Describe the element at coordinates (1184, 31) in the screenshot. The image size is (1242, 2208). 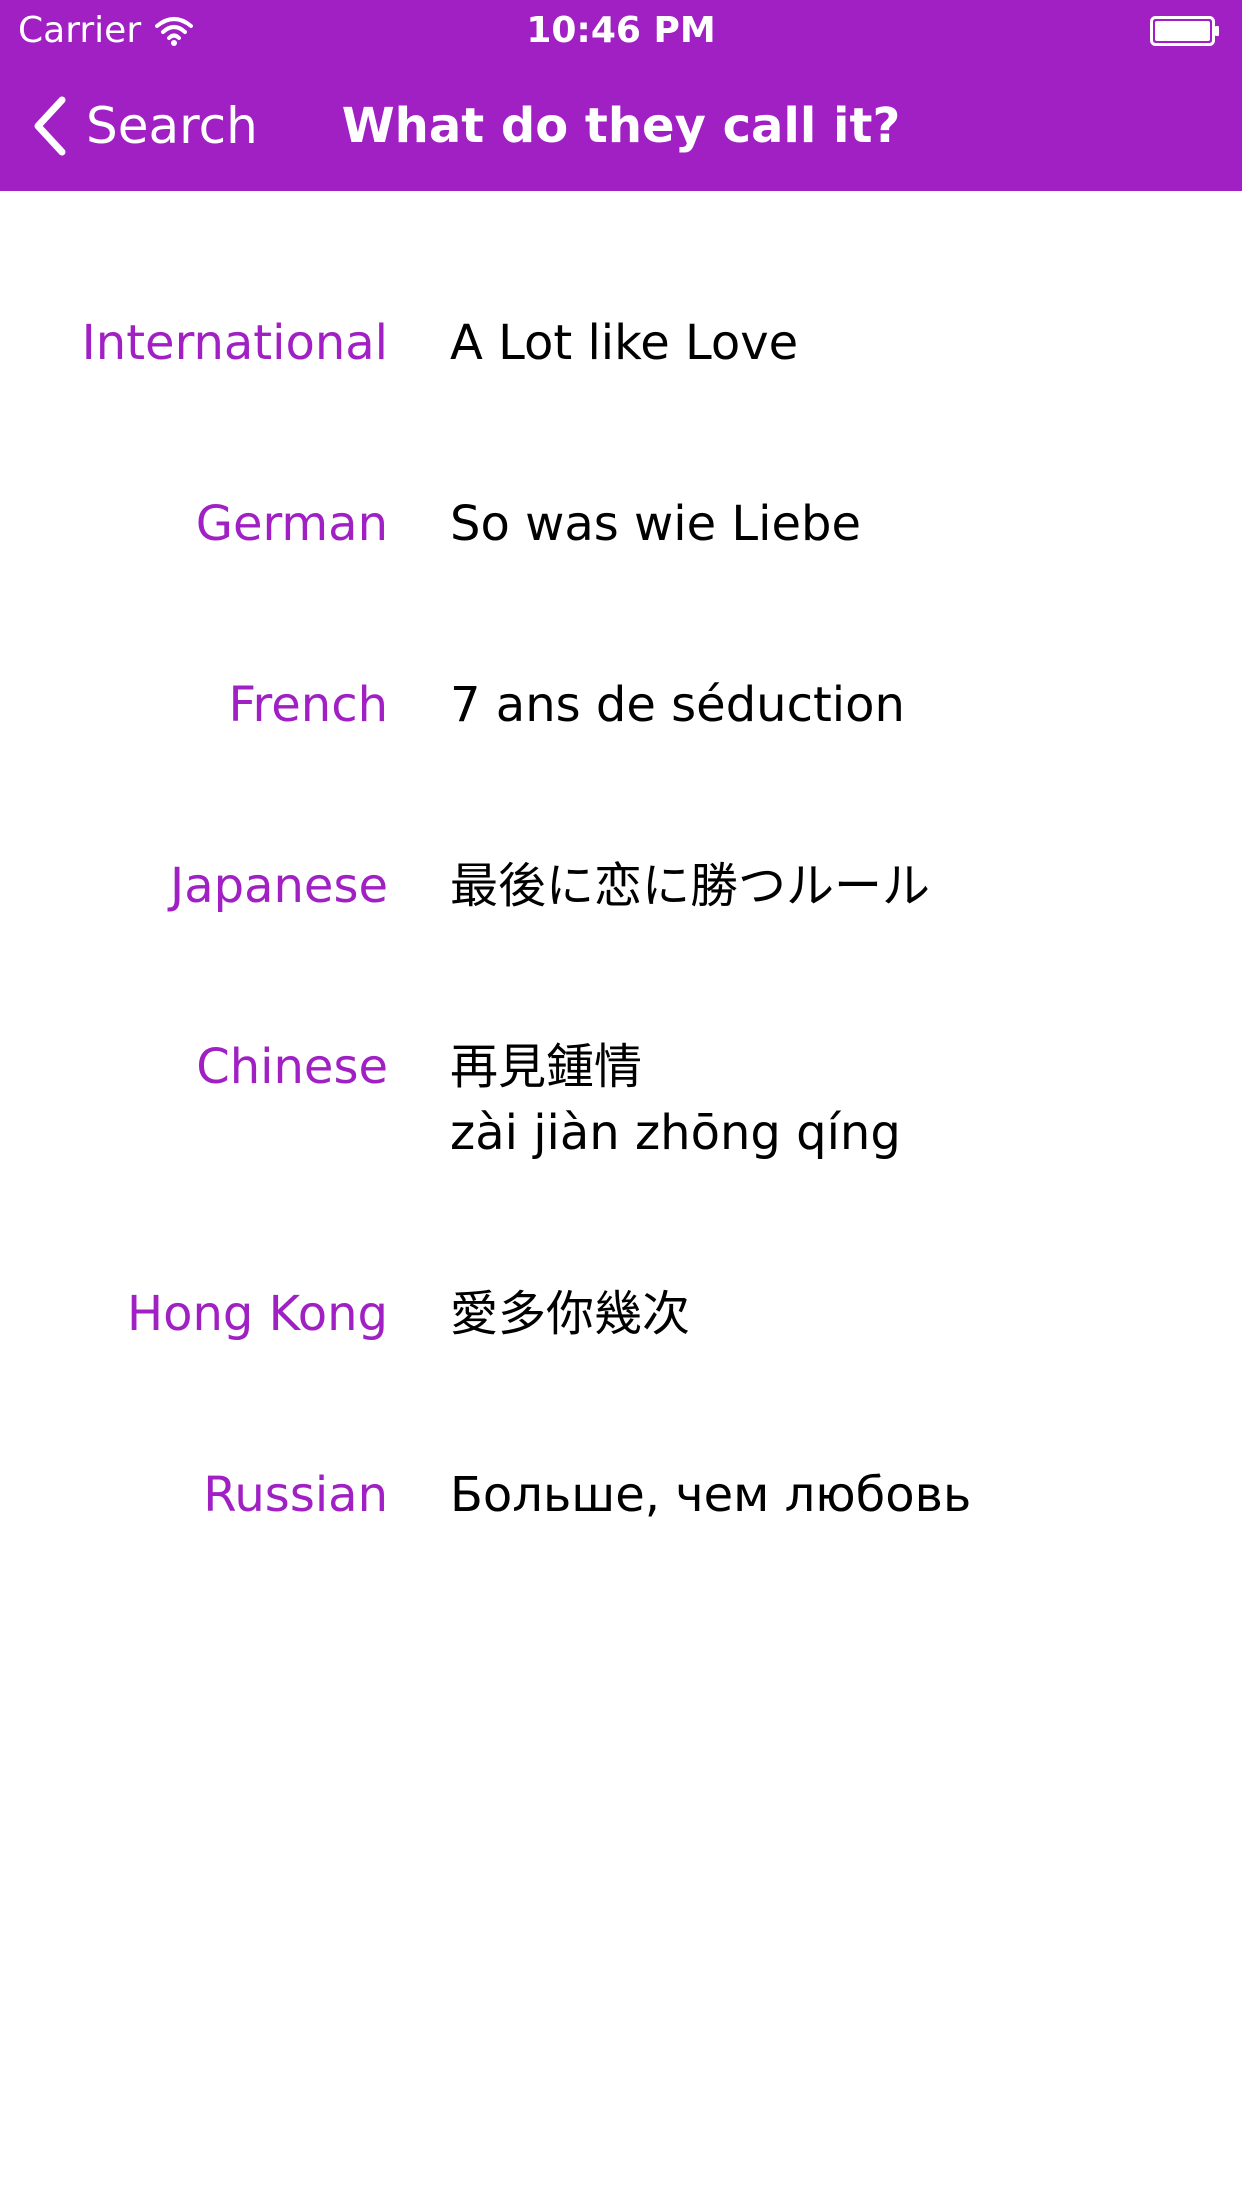
I see `battery-icon` at that location.